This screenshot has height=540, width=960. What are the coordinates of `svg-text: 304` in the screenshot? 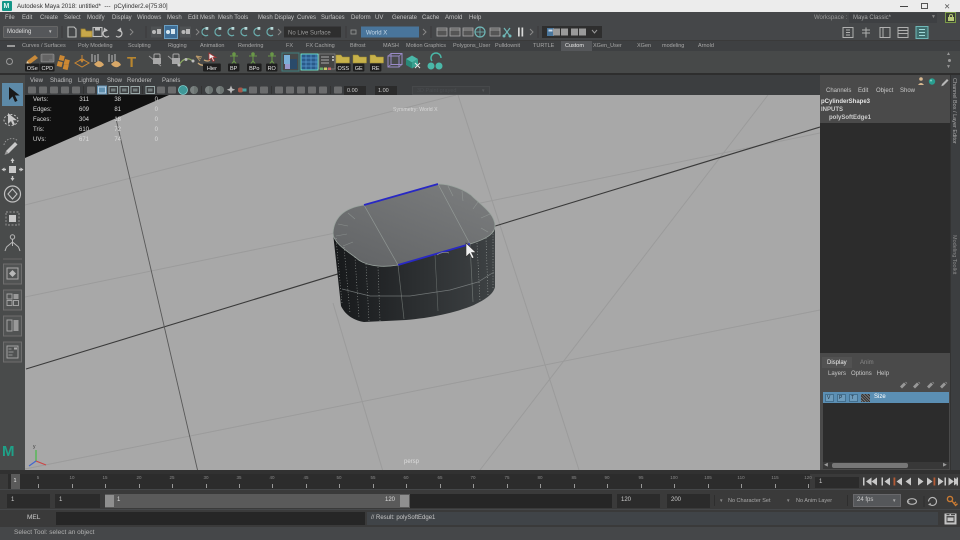 It's located at (84, 120).